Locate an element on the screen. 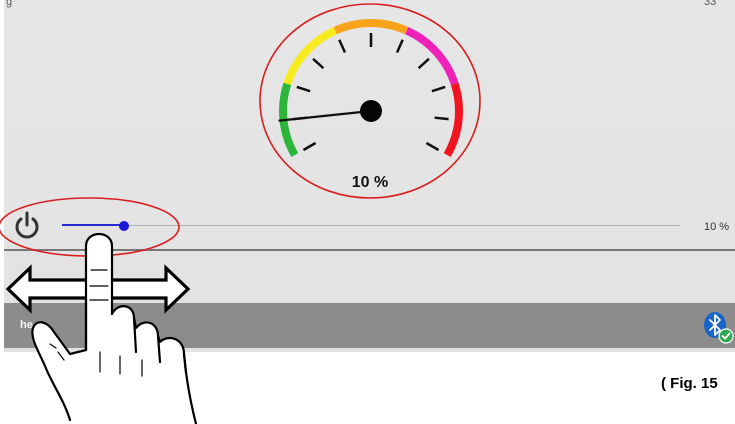  gauge-highlight-ellipse is located at coordinates (370, 101).